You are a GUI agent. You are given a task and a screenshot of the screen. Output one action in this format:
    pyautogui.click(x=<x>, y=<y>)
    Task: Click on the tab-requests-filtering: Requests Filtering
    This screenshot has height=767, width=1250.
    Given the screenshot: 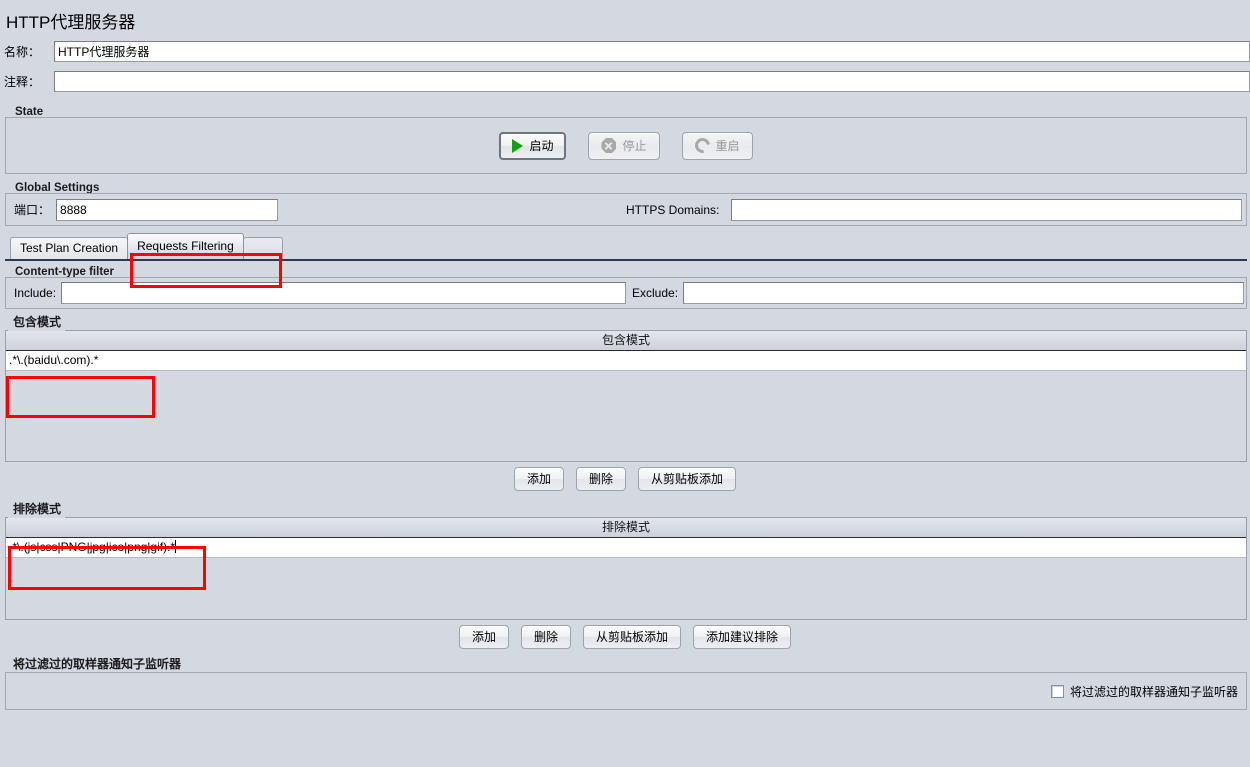 What is the action you would take?
    pyautogui.click(x=185, y=246)
    